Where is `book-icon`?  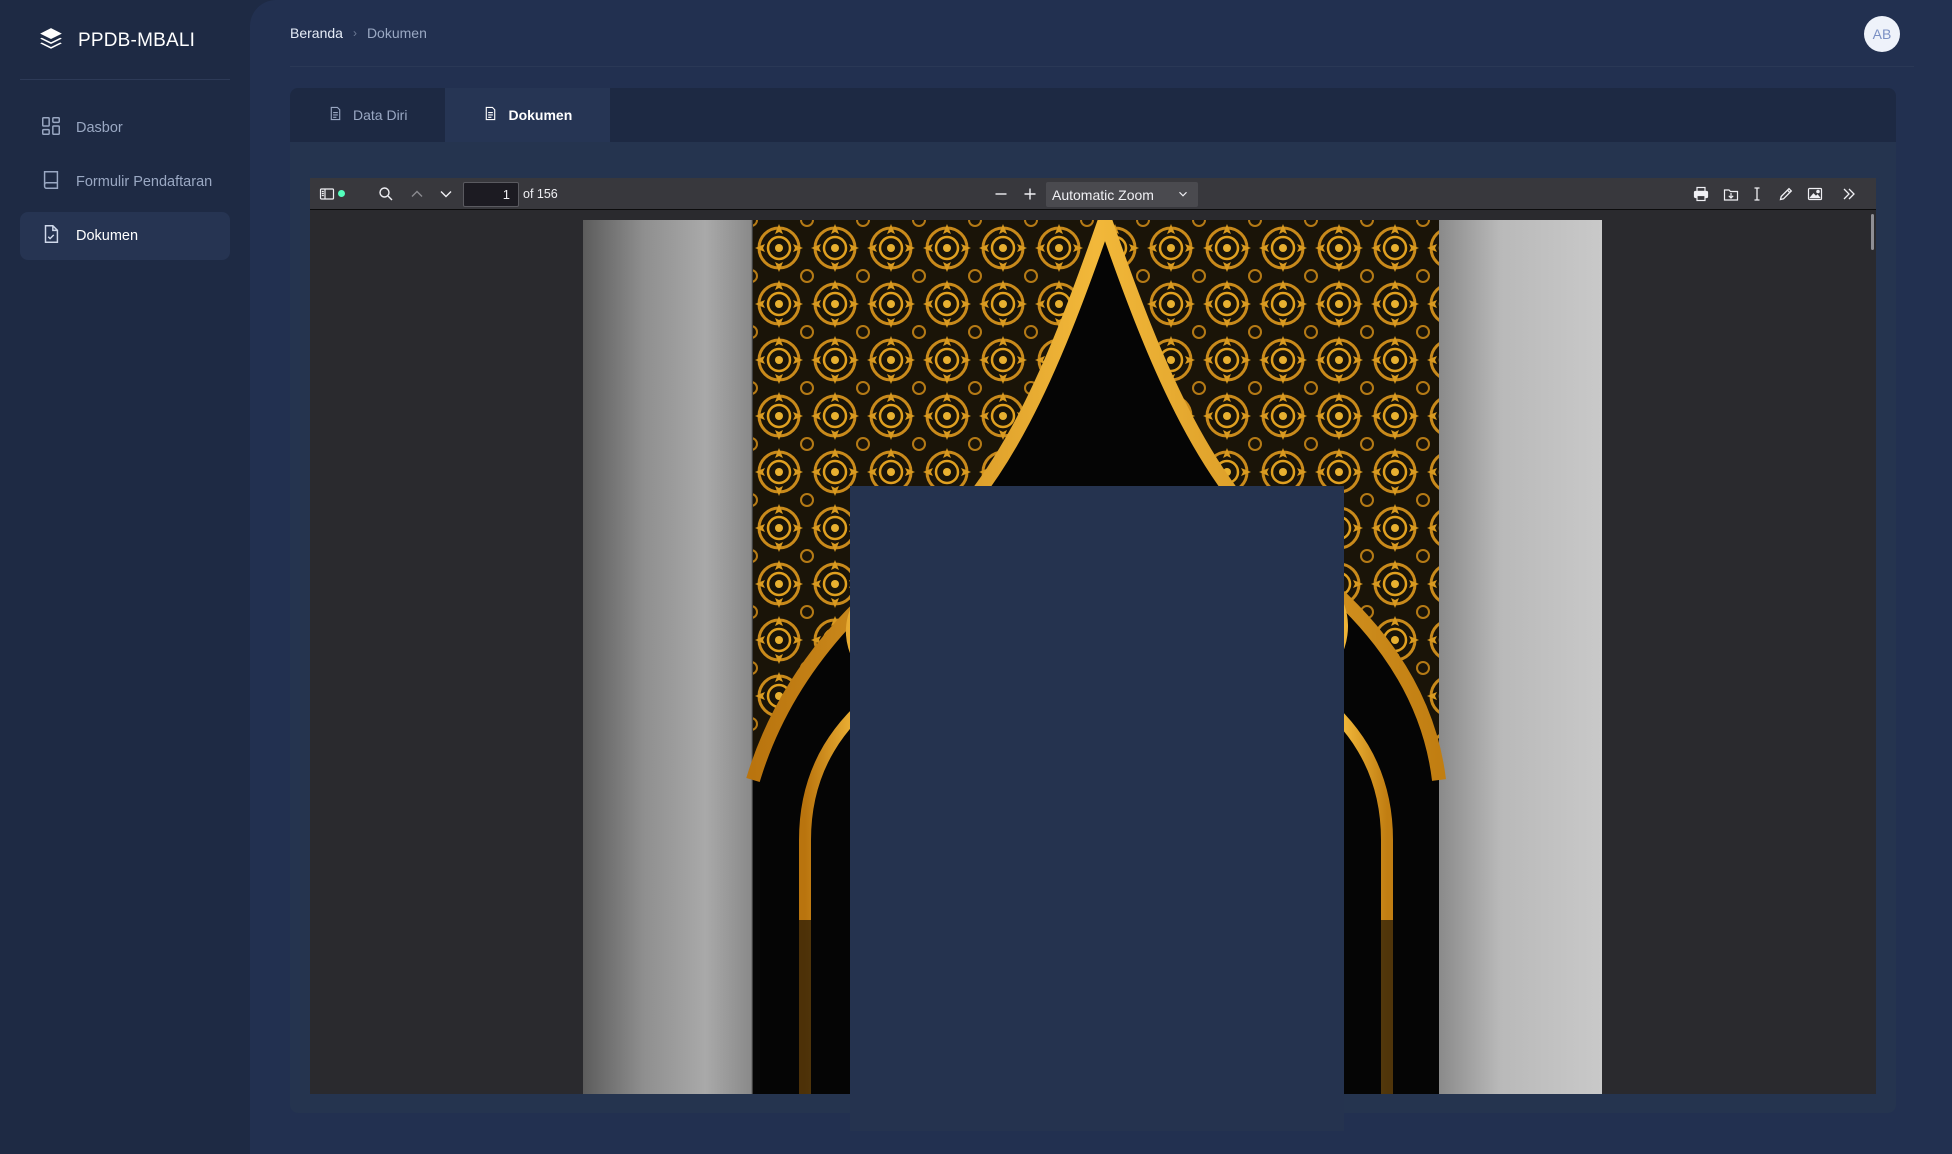
book-icon is located at coordinates (51, 182).